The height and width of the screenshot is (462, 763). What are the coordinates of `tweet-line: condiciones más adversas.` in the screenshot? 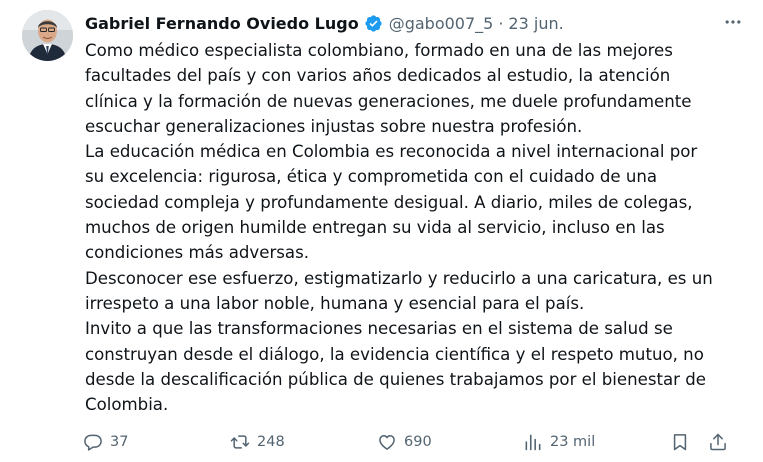 It's located at (197, 253).